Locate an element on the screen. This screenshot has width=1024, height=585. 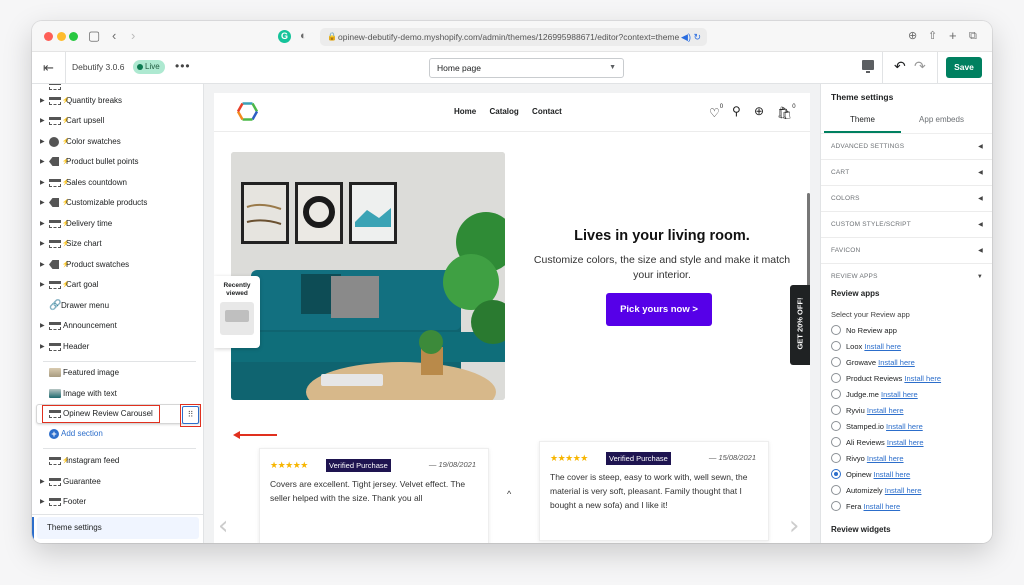
globe-icon: ⊕ is located at coordinates (759, 111).